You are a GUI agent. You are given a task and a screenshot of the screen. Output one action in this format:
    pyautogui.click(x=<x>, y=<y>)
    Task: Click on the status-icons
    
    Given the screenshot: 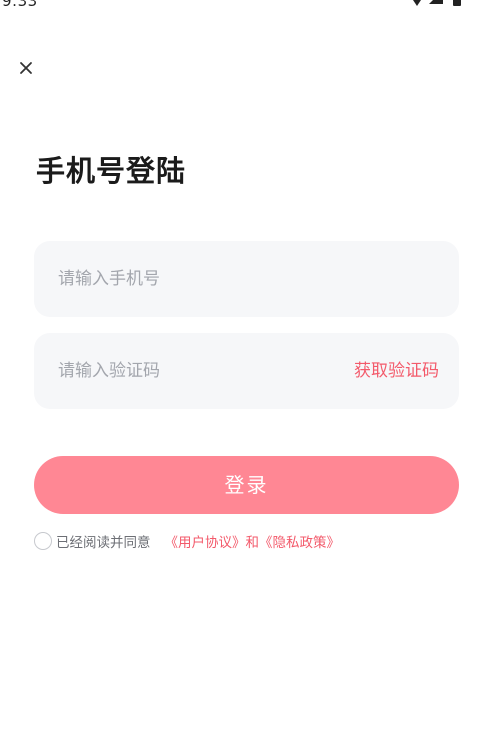 What is the action you would take?
    pyautogui.click(x=435, y=3)
    